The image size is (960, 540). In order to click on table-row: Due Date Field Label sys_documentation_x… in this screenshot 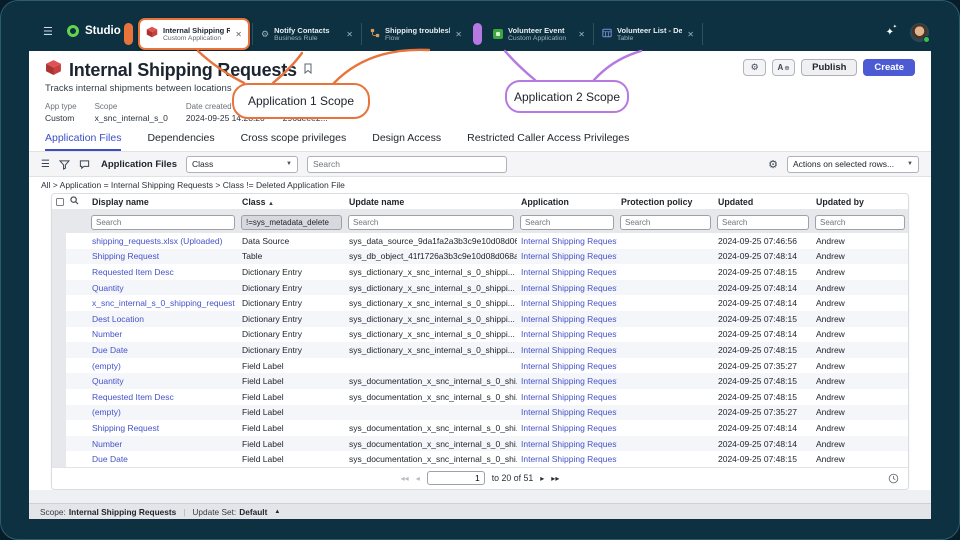, I will do `click(480, 459)`.